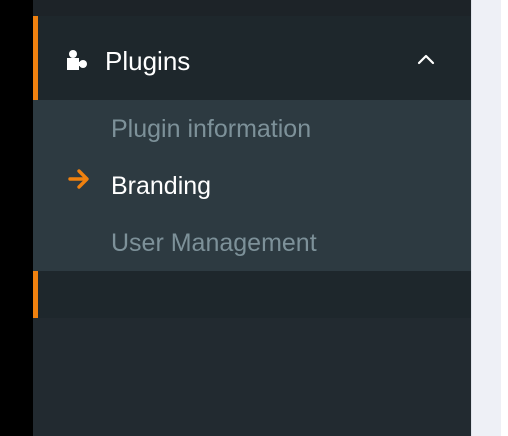  Describe the element at coordinates (161, 186) in the screenshot. I see `sidebar-item-label: Branding` at that location.